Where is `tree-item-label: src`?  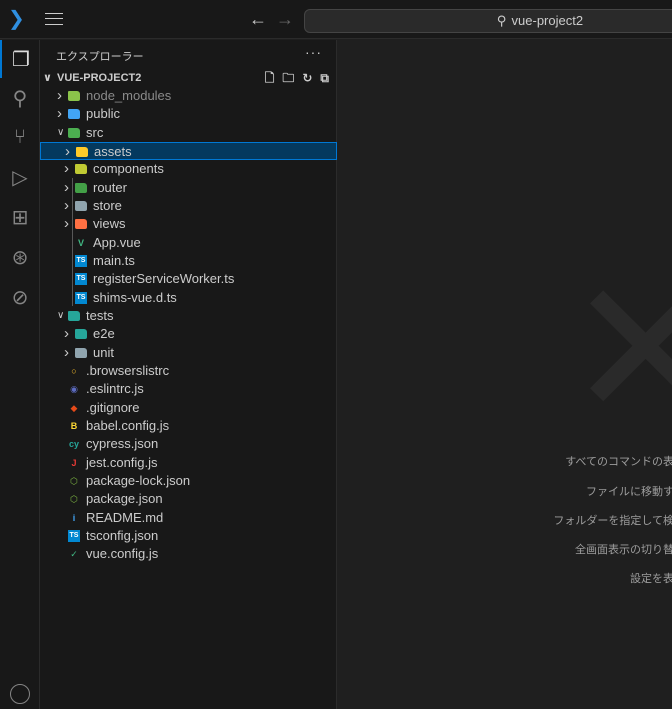
tree-item-label: src is located at coordinates (95, 132).